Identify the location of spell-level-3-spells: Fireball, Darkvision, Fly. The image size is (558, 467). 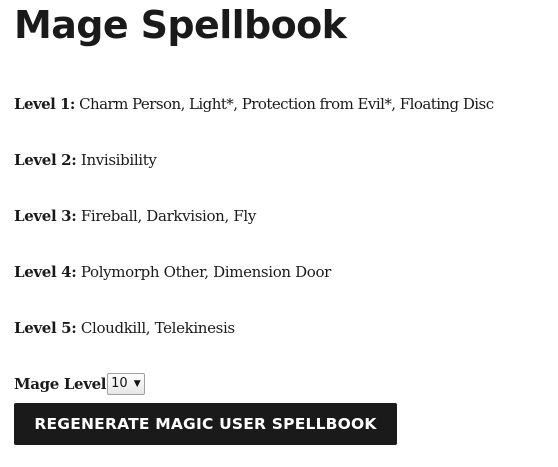
(168, 216).